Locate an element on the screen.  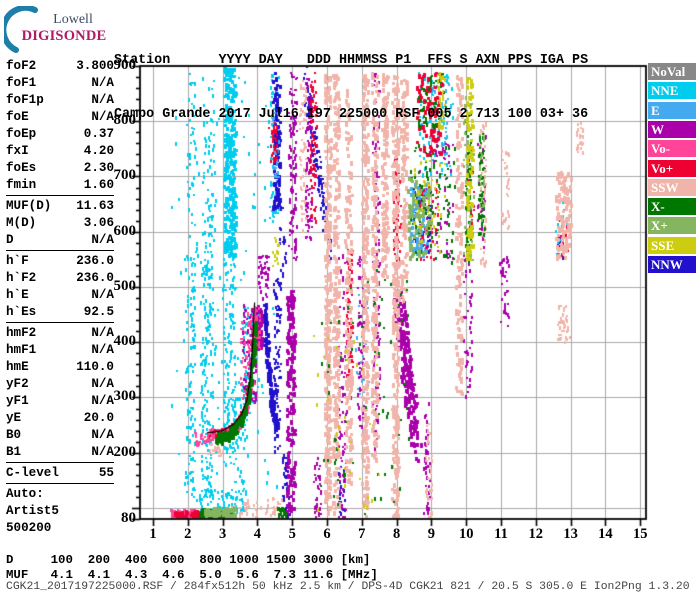
param-label: yF2 is located at coordinates (17, 384).